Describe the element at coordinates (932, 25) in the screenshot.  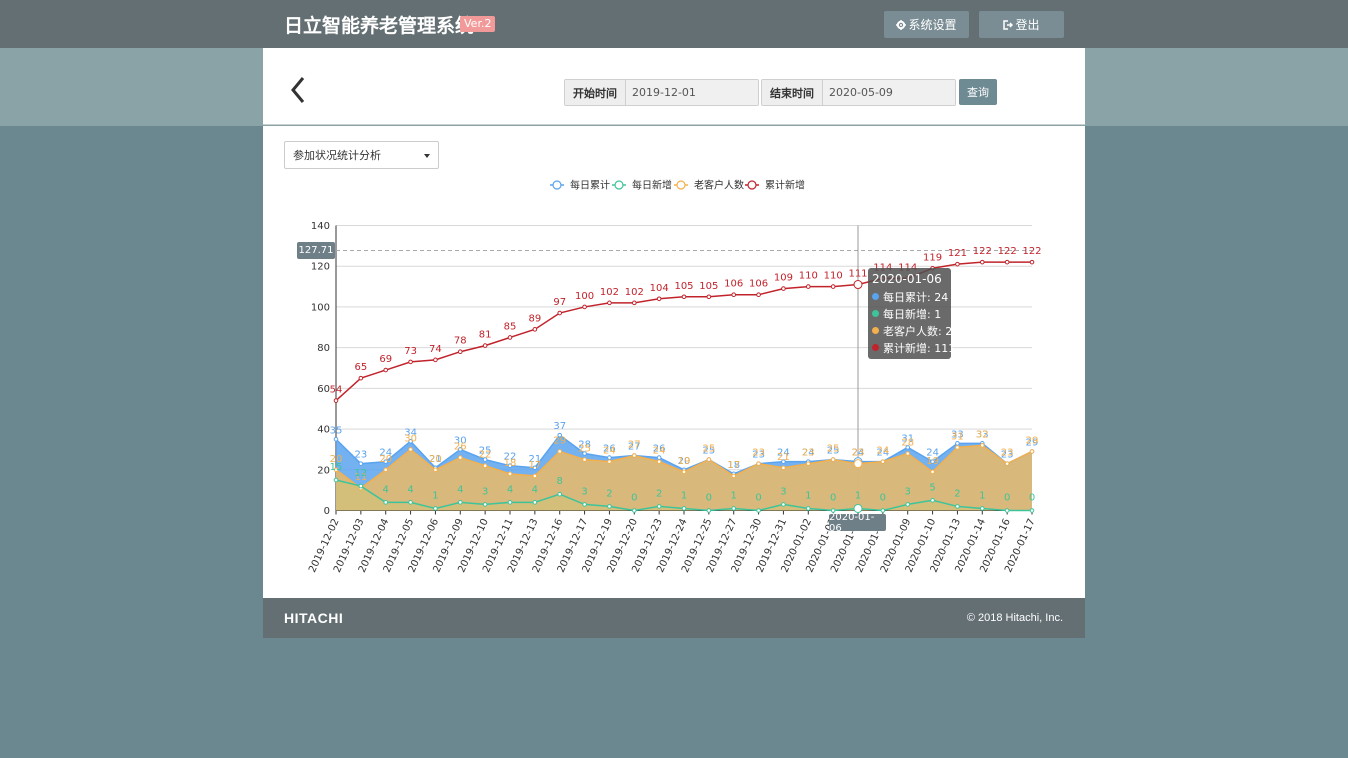
I see `settings-label: 系统设置` at that location.